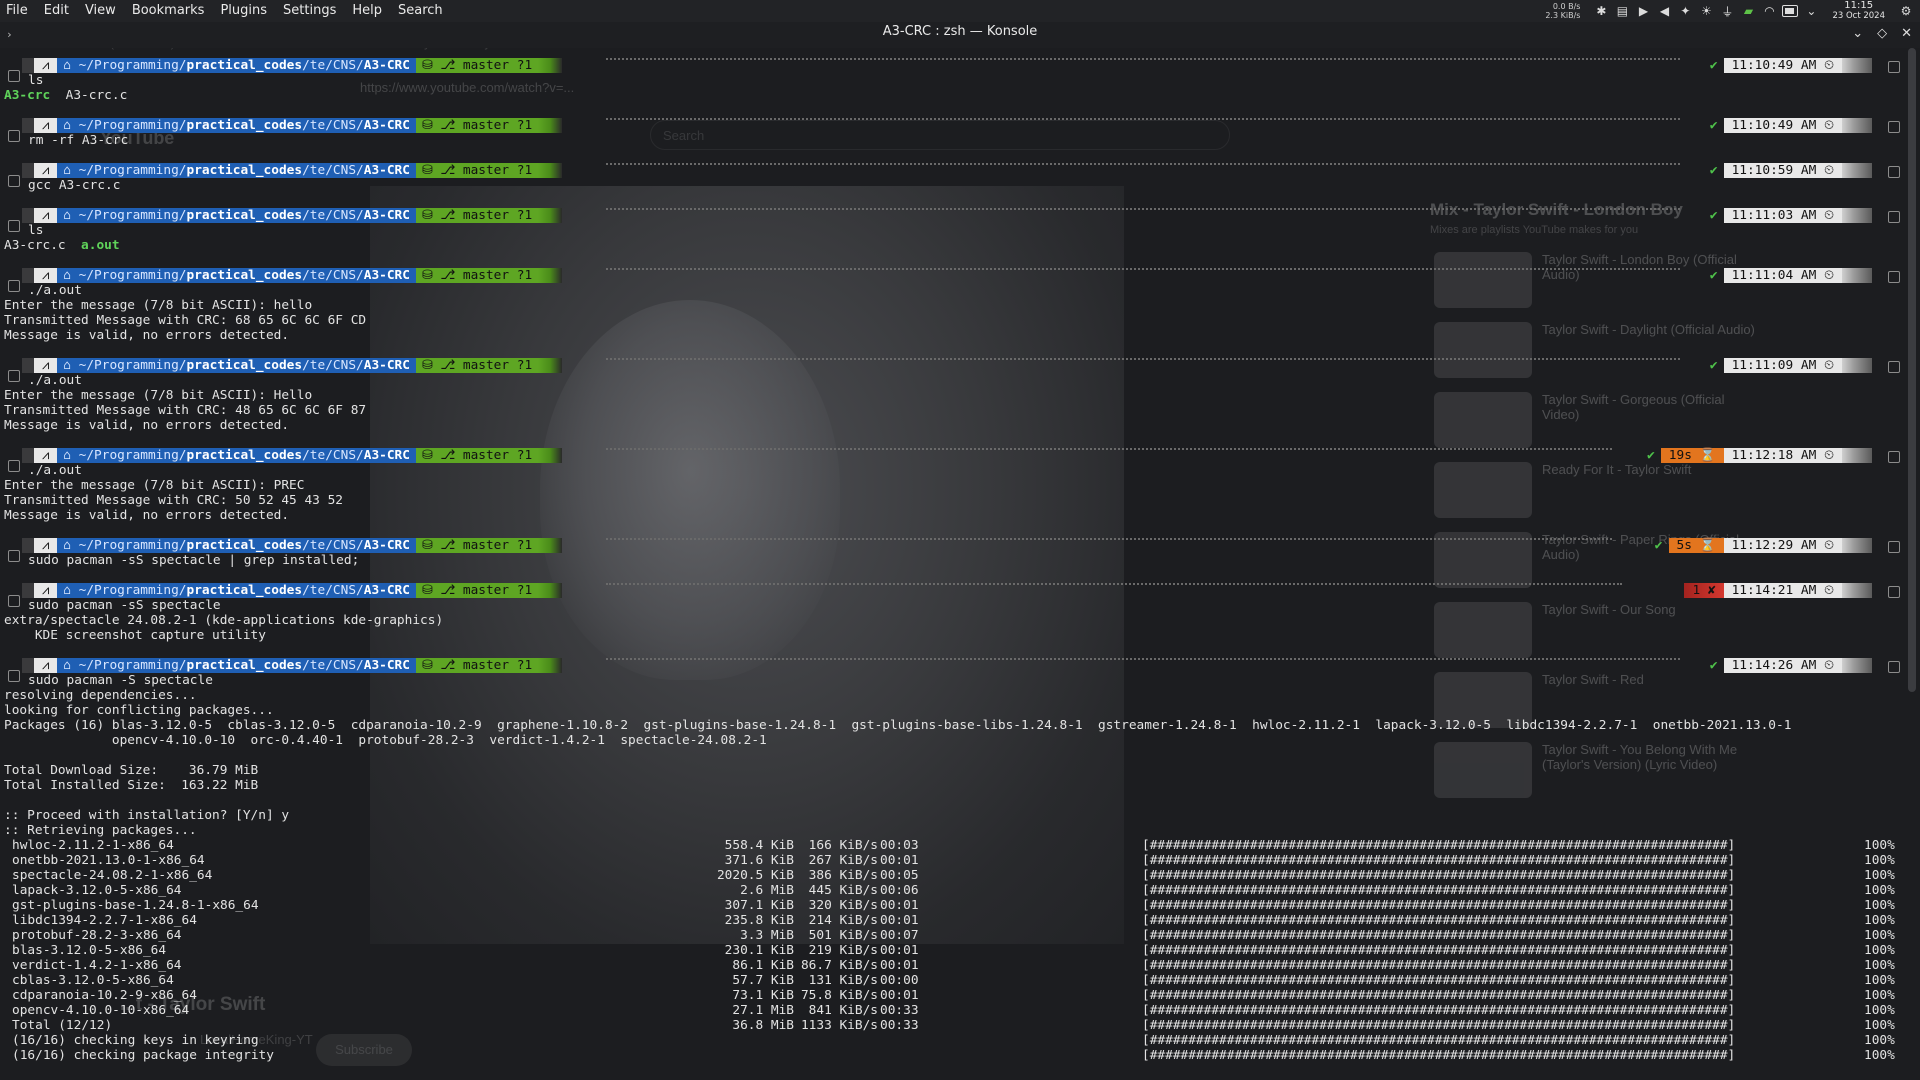  Describe the element at coordinates (843, 875) in the screenshot. I see `download-rate: 386 KiB/s` at that location.